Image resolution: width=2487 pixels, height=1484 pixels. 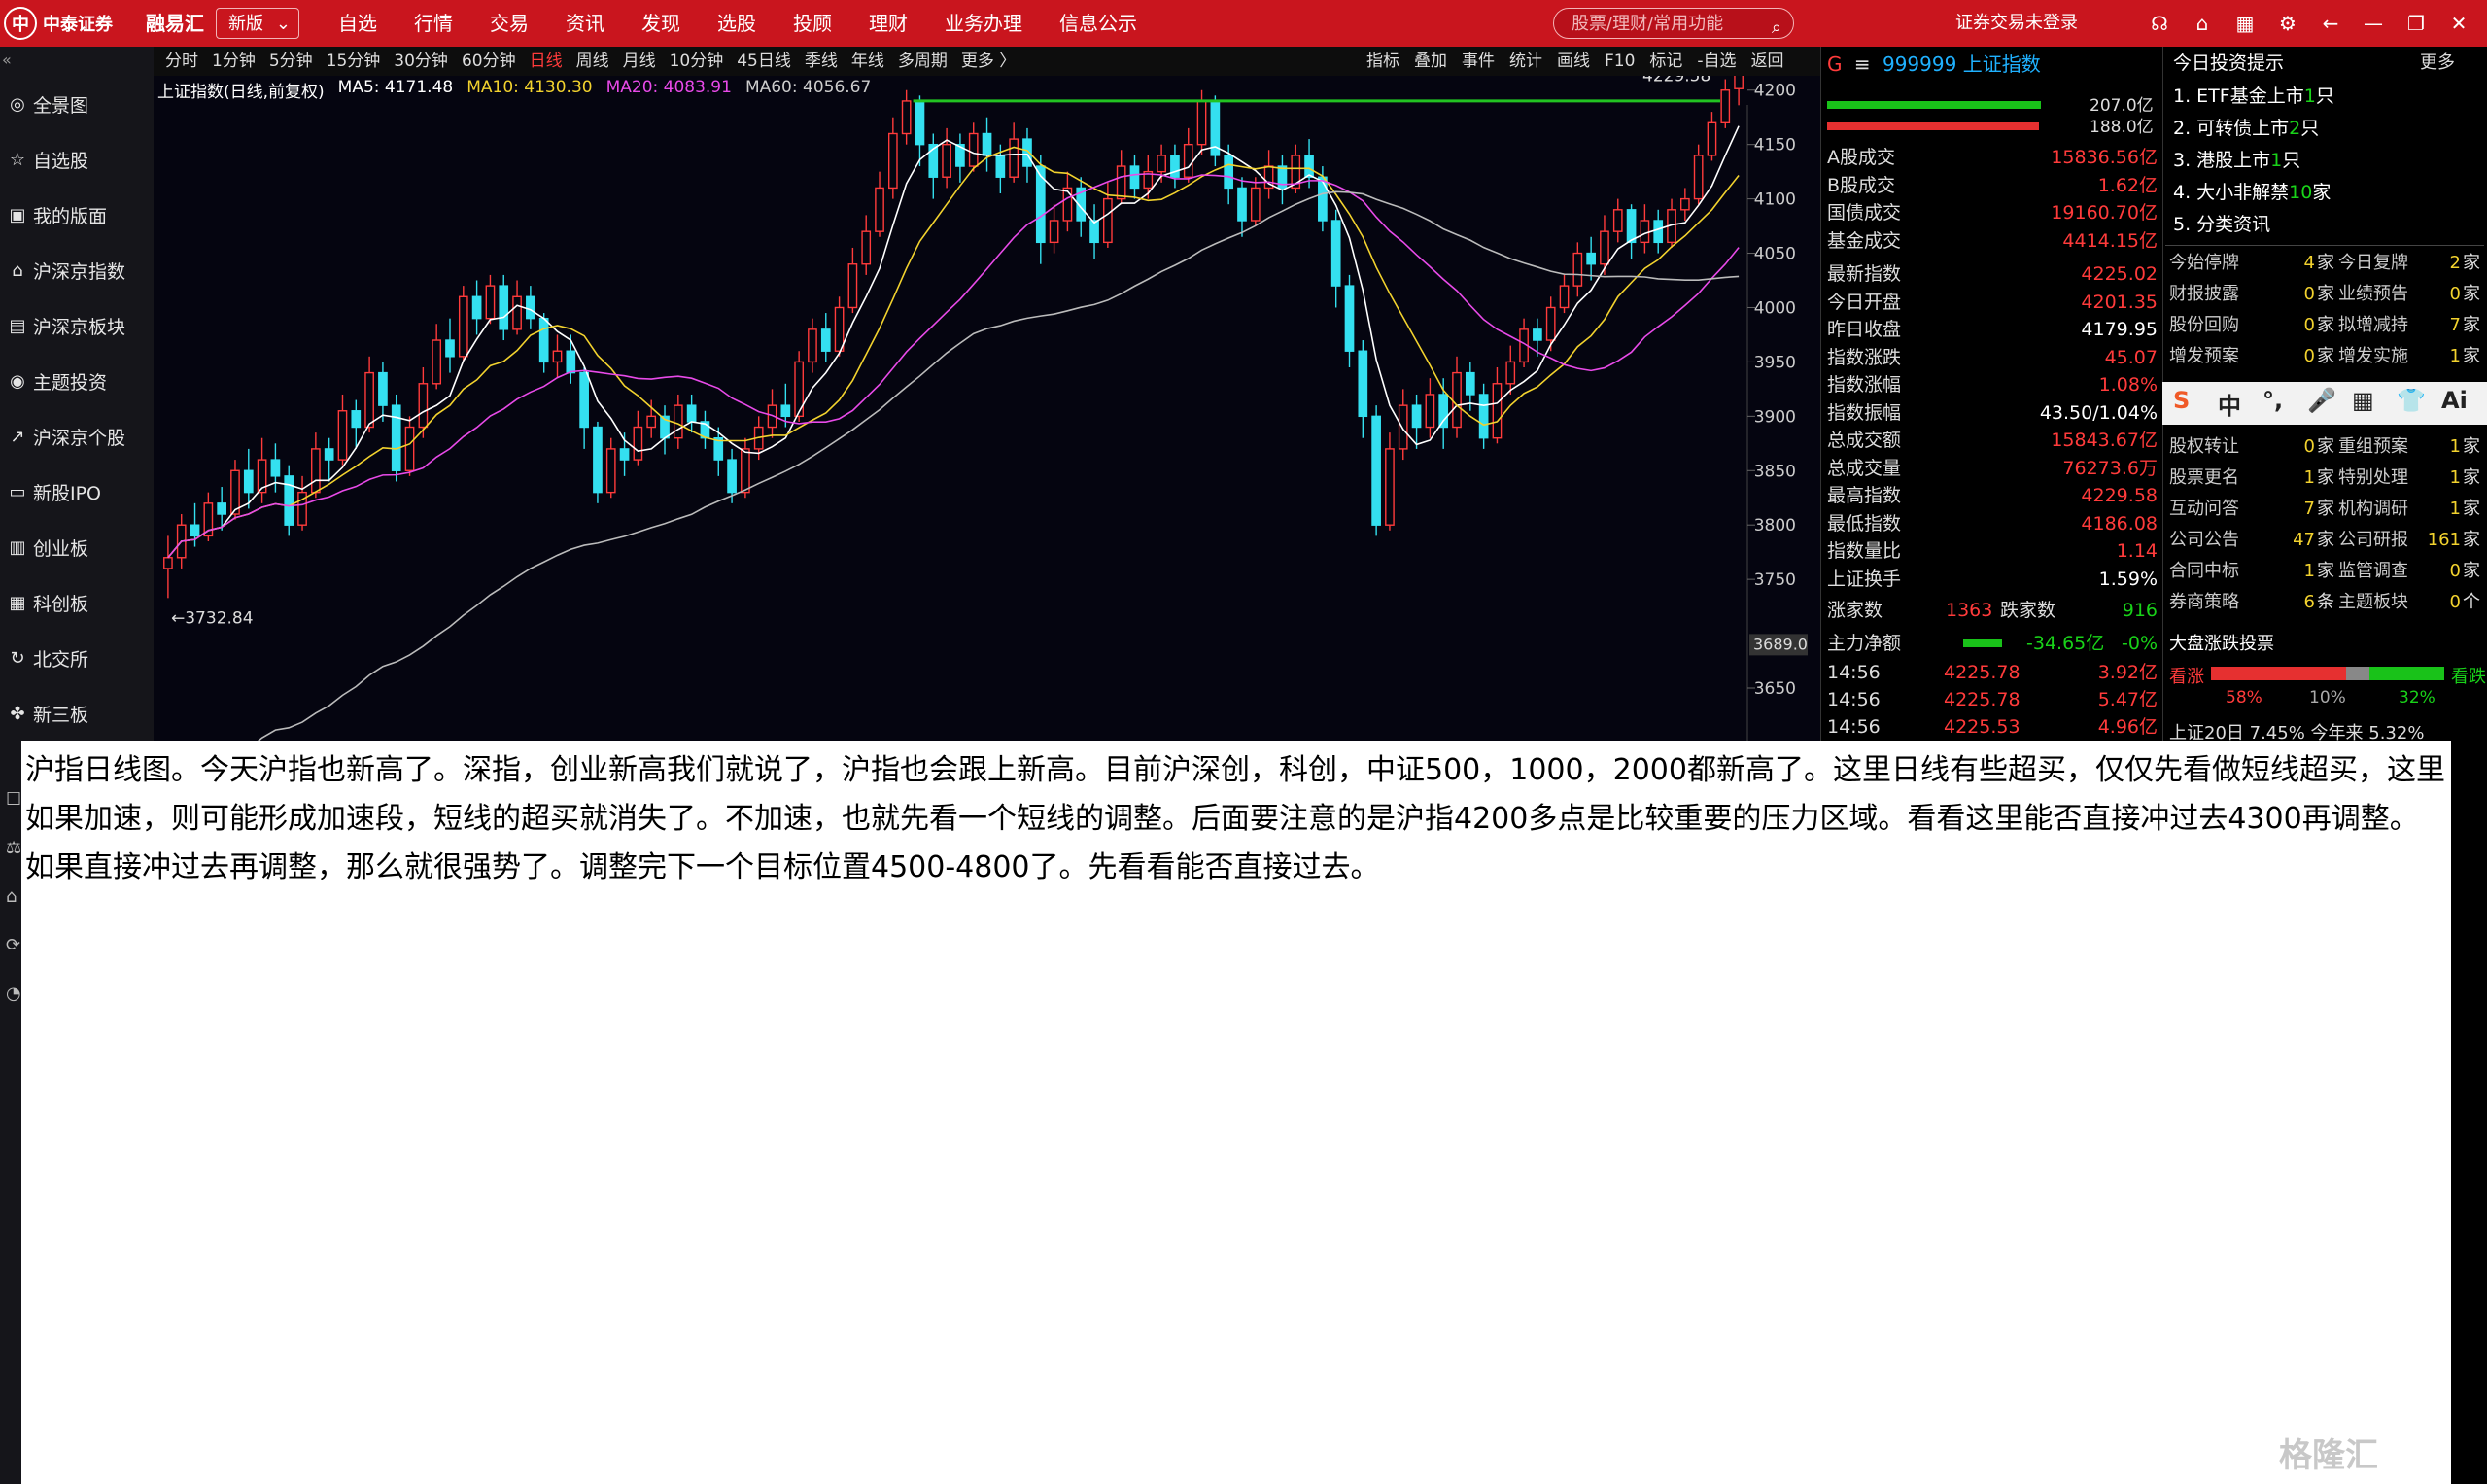 What do you see at coordinates (764, 61) in the screenshot?
I see `period-tab: 45日线` at bounding box center [764, 61].